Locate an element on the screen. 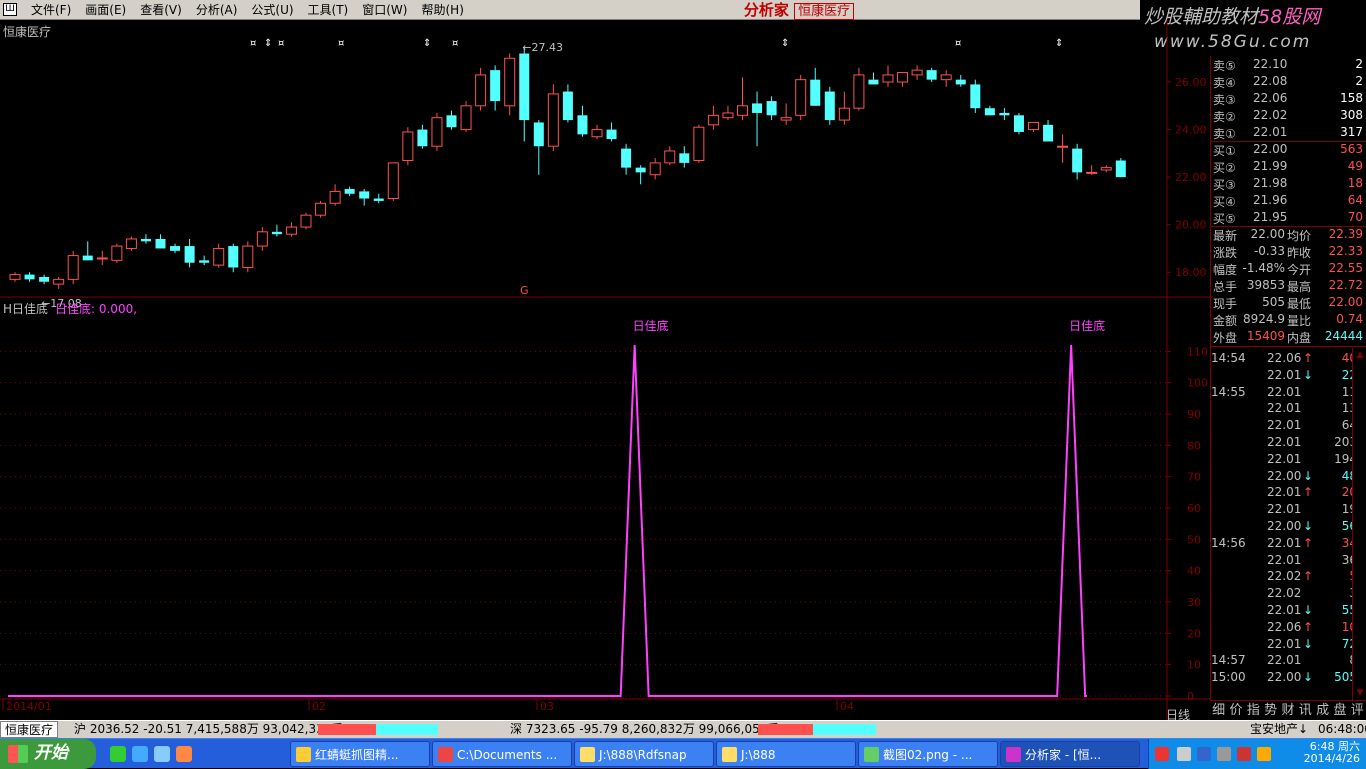  panel-tab: 指 is located at coordinates (1253, 710).